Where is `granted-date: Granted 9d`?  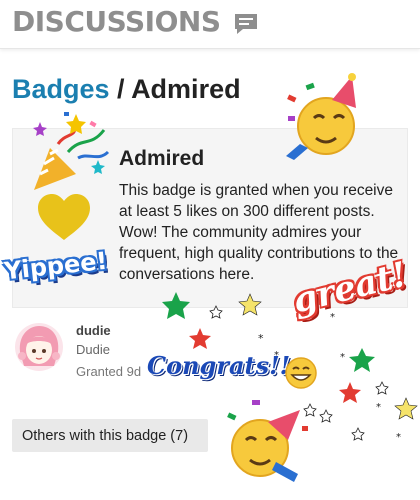 granted-date: Granted 9d is located at coordinates (109, 371).